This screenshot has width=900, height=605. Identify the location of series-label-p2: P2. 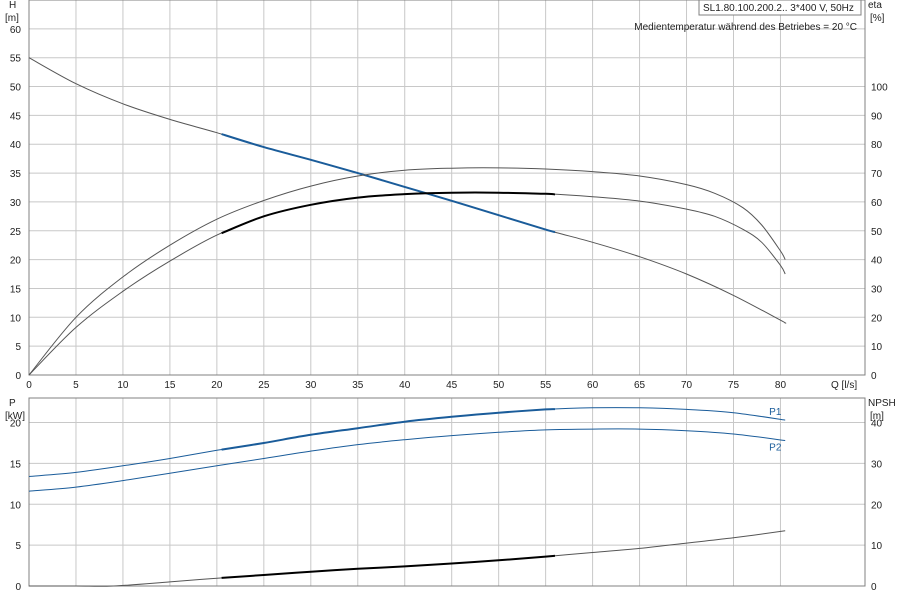
(775, 448).